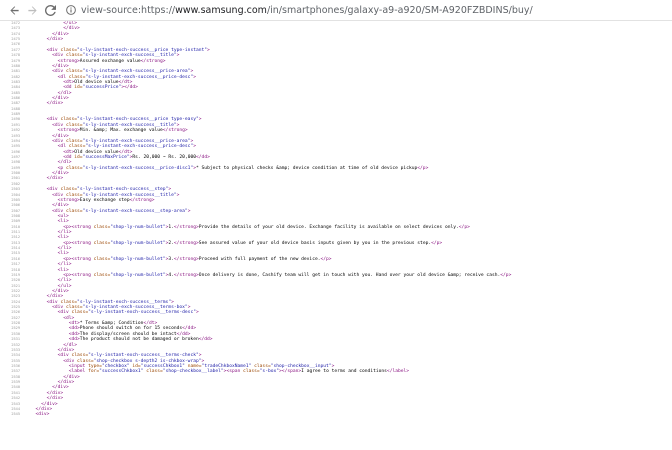 The width and height of the screenshot is (672, 450). What do you see at coordinates (336, 414) in the screenshot?
I see `source-line: 2545 <div>` at bounding box center [336, 414].